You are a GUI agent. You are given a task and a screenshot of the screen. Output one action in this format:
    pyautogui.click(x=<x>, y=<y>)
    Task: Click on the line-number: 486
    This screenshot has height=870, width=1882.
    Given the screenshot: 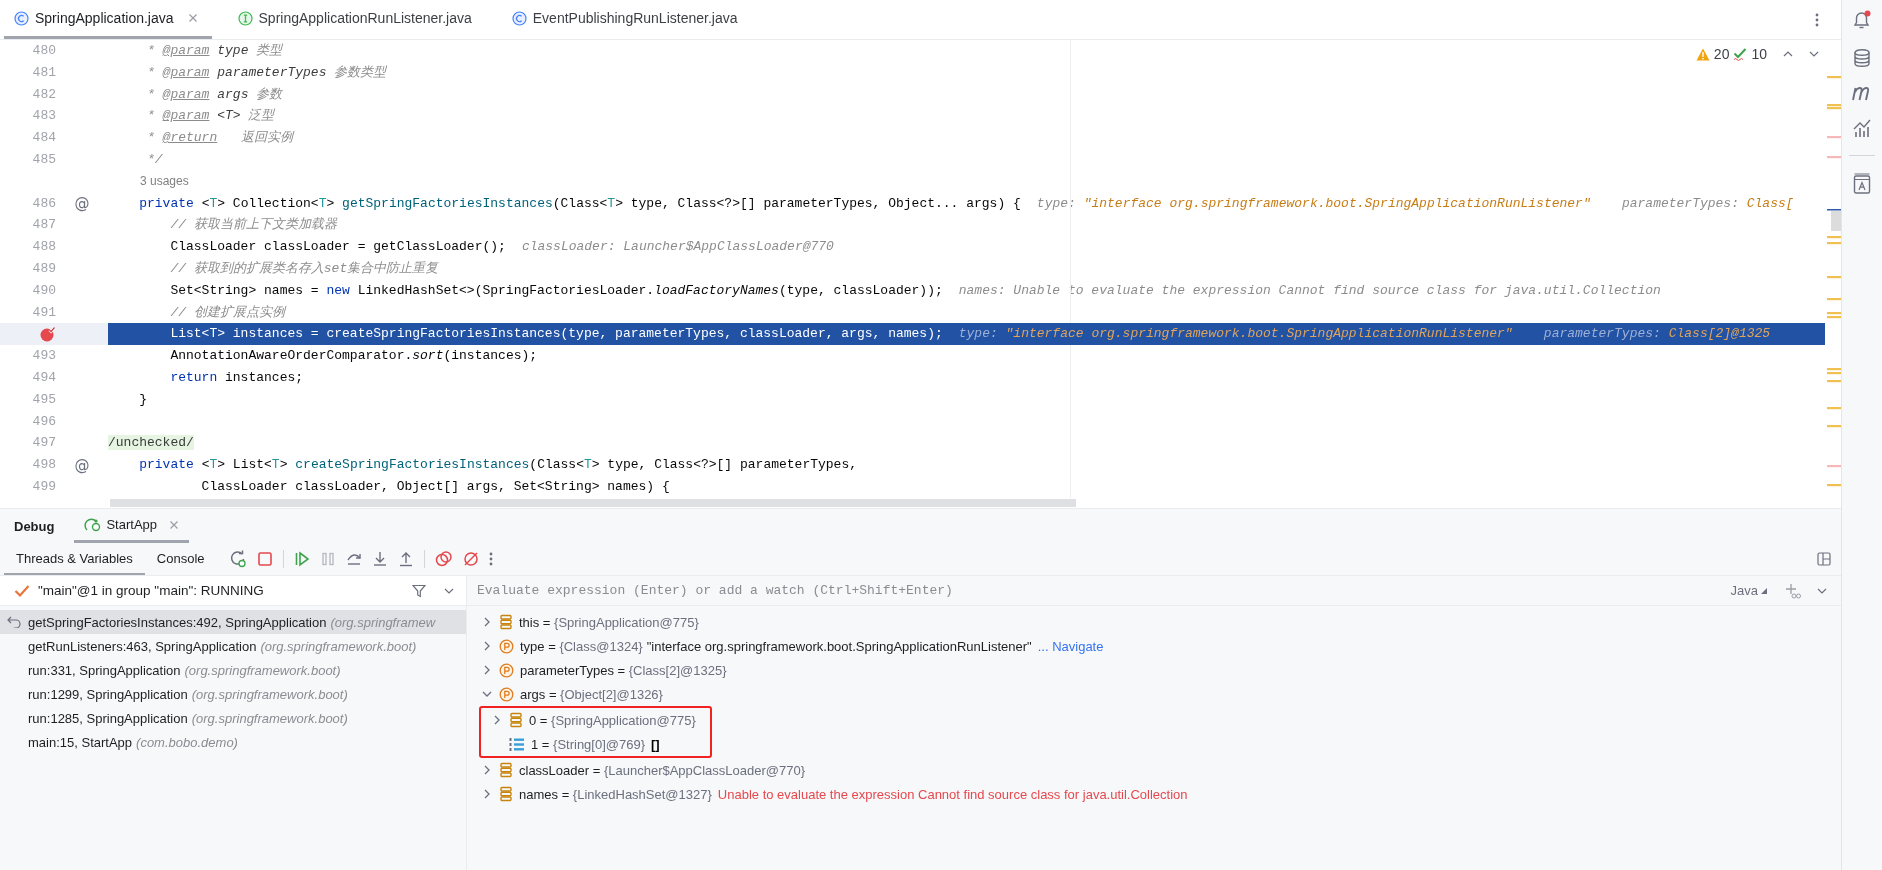 What is the action you would take?
    pyautogui.click(x=44, y=203)
    